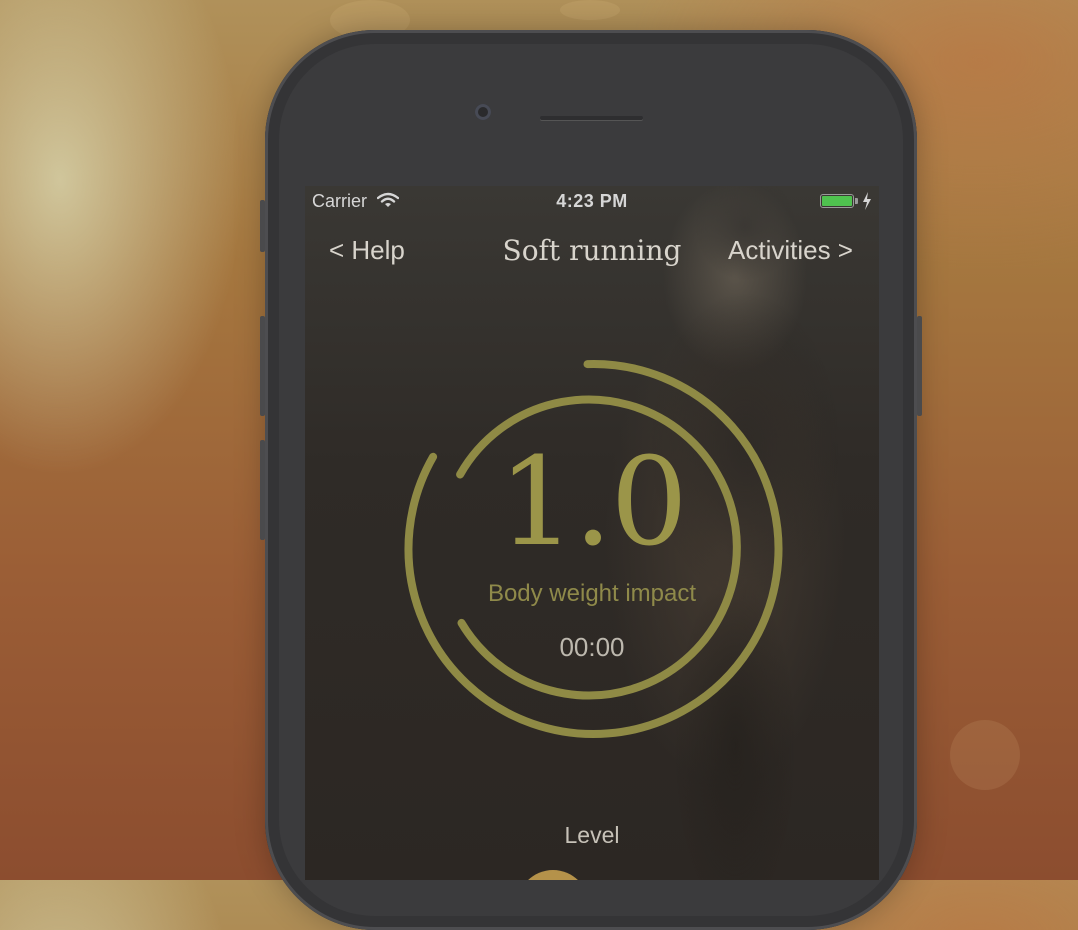 The height and width of the screenshot is (930, 1078). Describe the element at coordinates (592, 835) in the screenshot. I see `level-label: Level` at that location.